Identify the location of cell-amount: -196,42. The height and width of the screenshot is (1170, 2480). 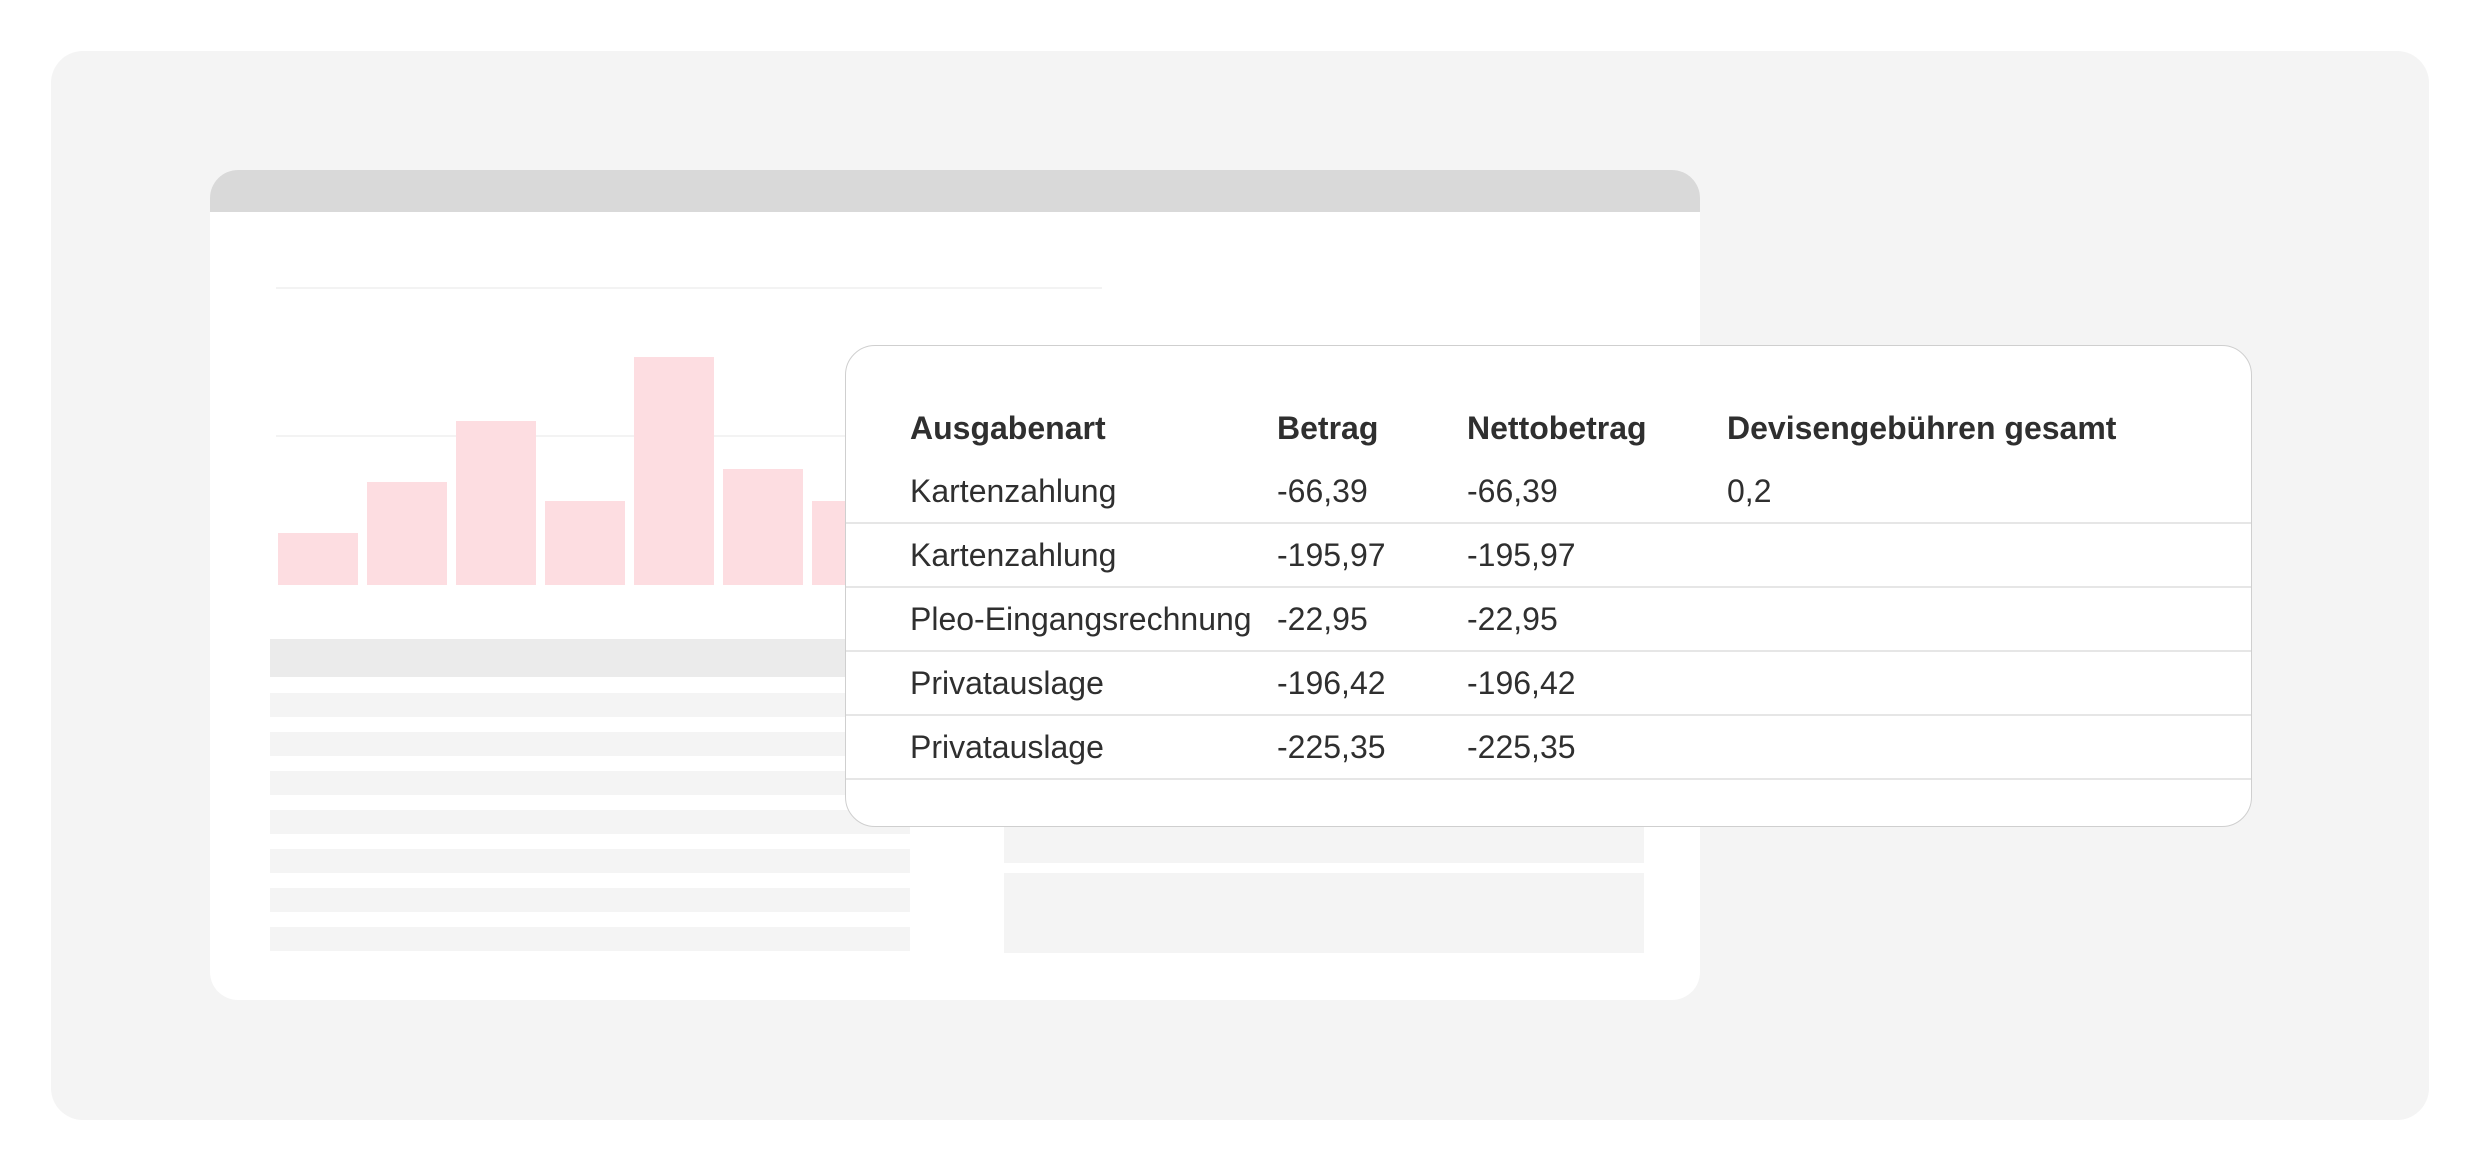
(1372, 683).